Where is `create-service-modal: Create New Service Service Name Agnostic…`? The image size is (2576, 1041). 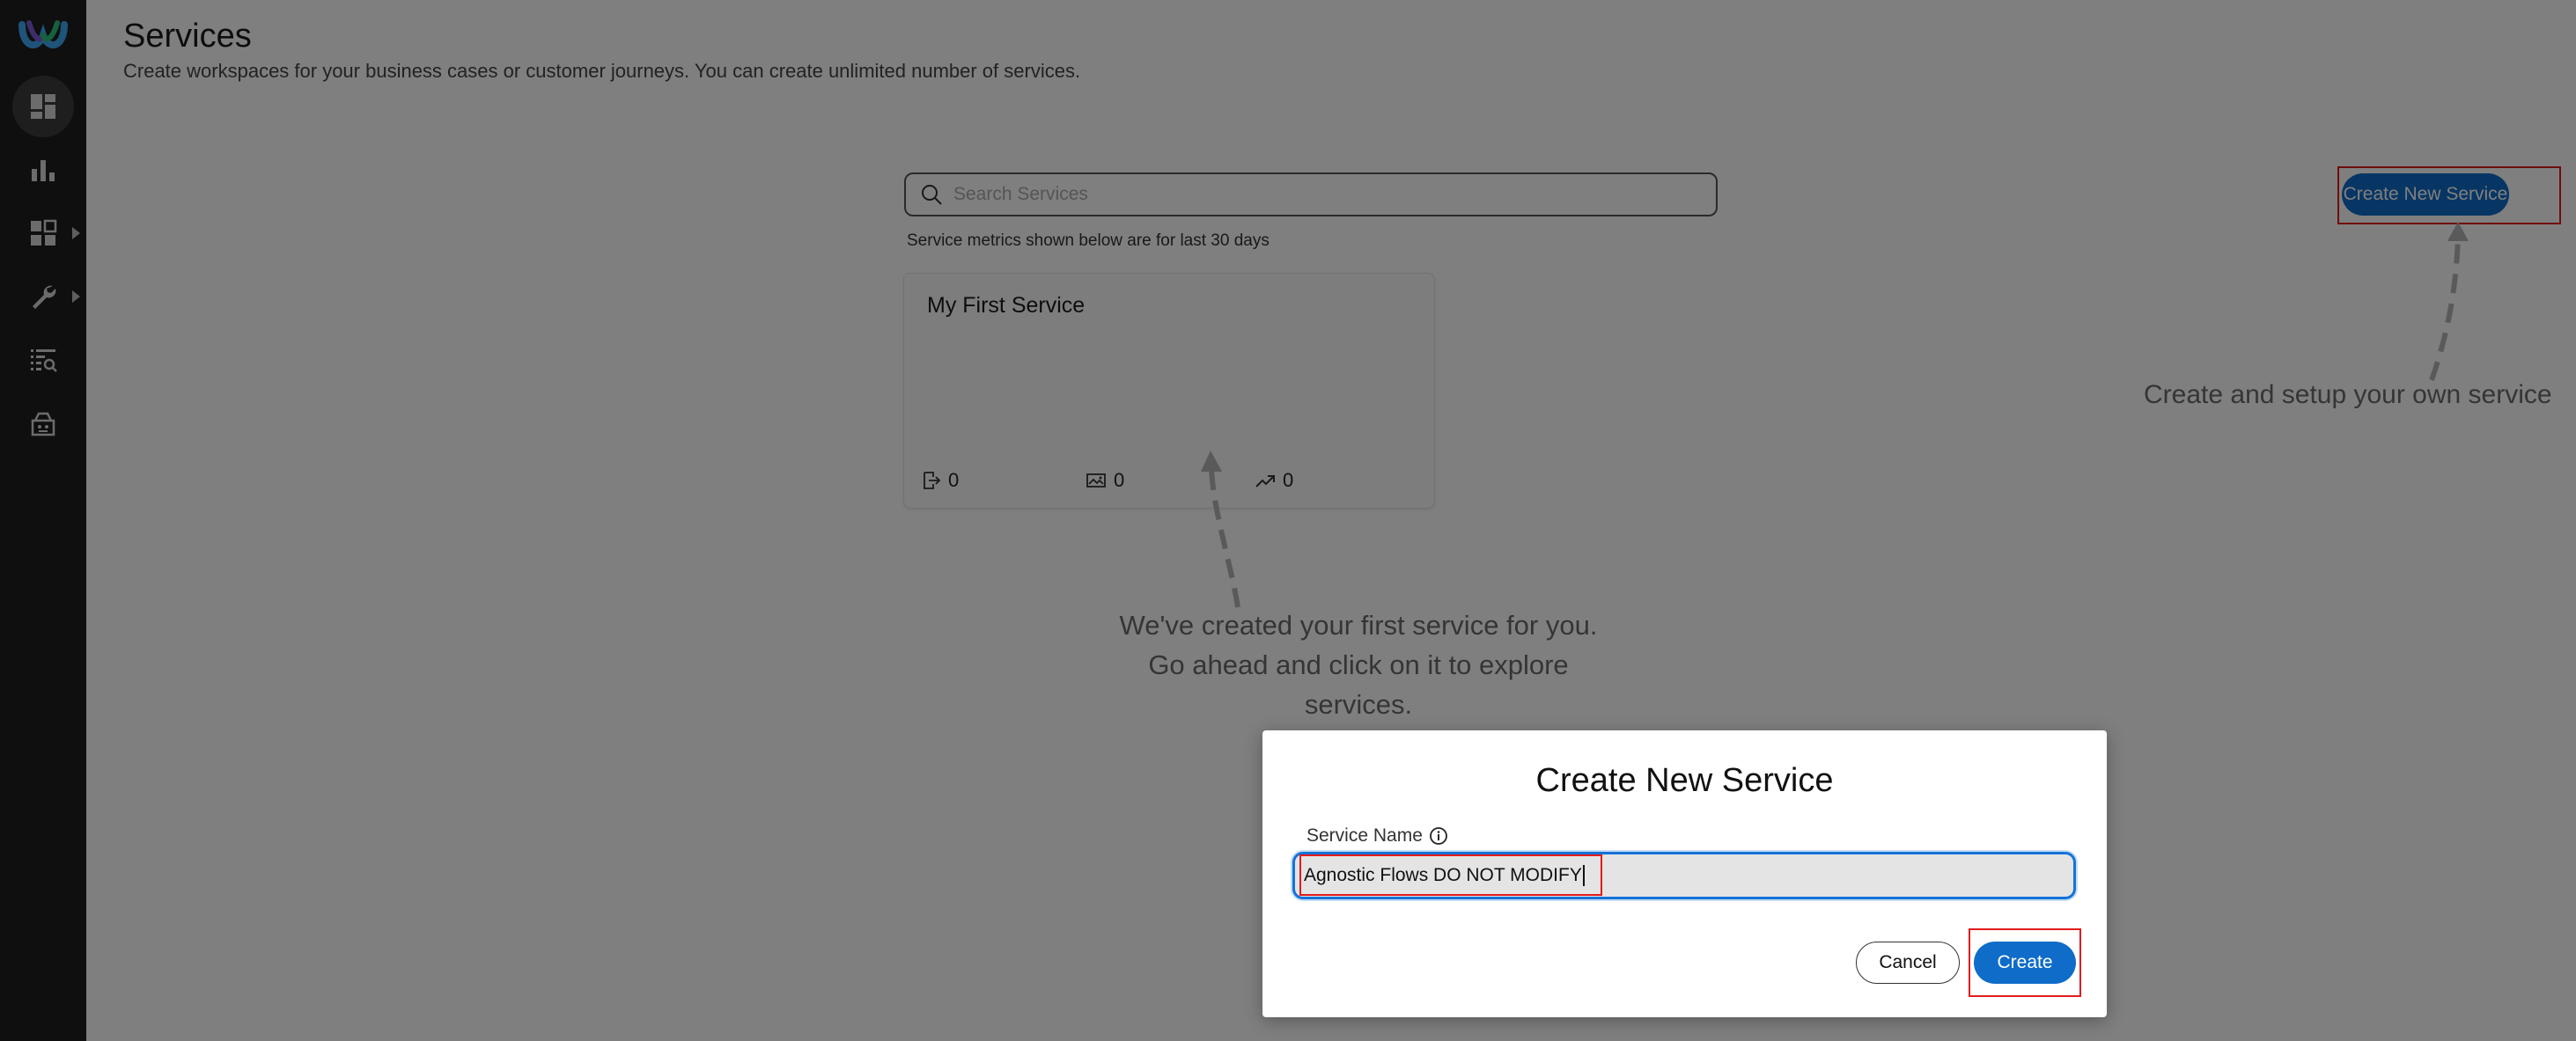 create-service-modal: Create New Service Service Name Agnostic… is located at coordinates (1685, 873).